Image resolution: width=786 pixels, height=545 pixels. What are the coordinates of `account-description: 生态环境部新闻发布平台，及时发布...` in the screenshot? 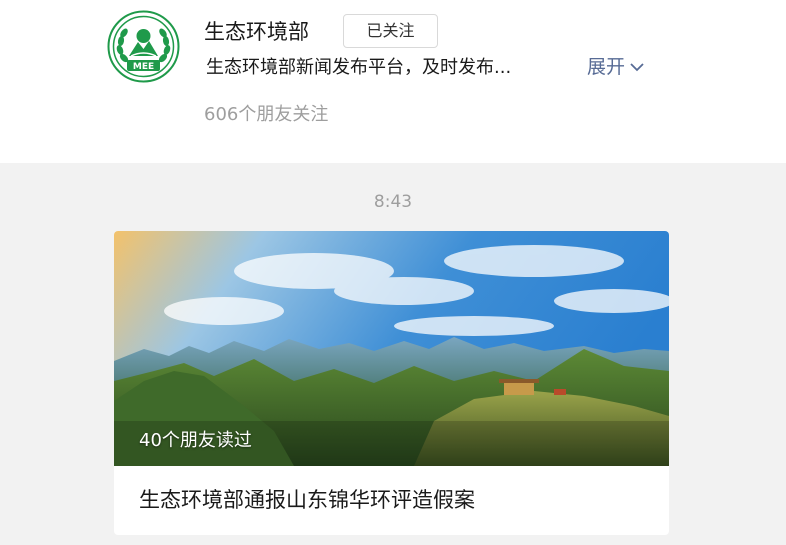 It's located at (359, 67).